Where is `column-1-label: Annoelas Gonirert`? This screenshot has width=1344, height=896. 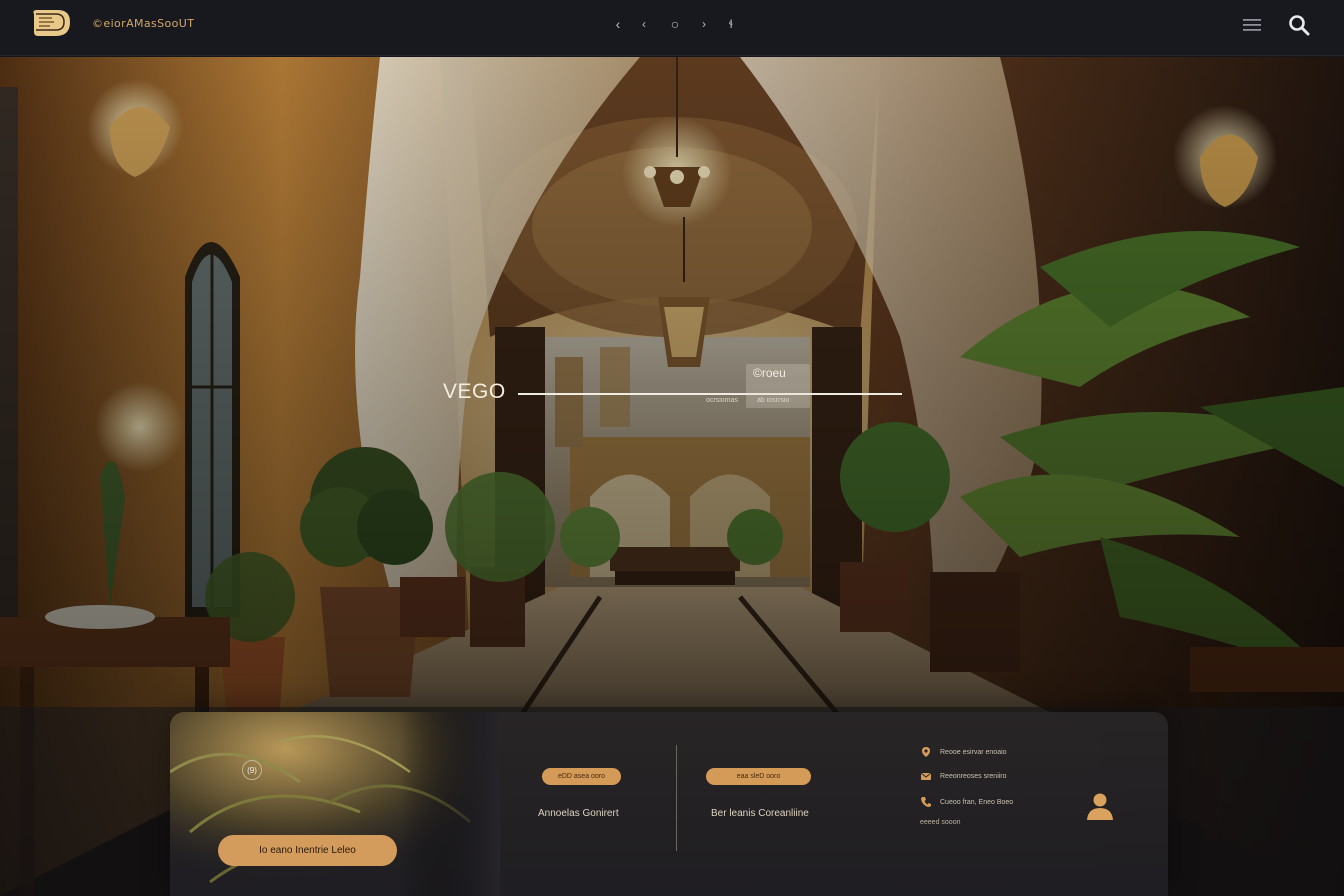 column-1-label: Annoelas Gonirert is located at coordinates (578, 813).